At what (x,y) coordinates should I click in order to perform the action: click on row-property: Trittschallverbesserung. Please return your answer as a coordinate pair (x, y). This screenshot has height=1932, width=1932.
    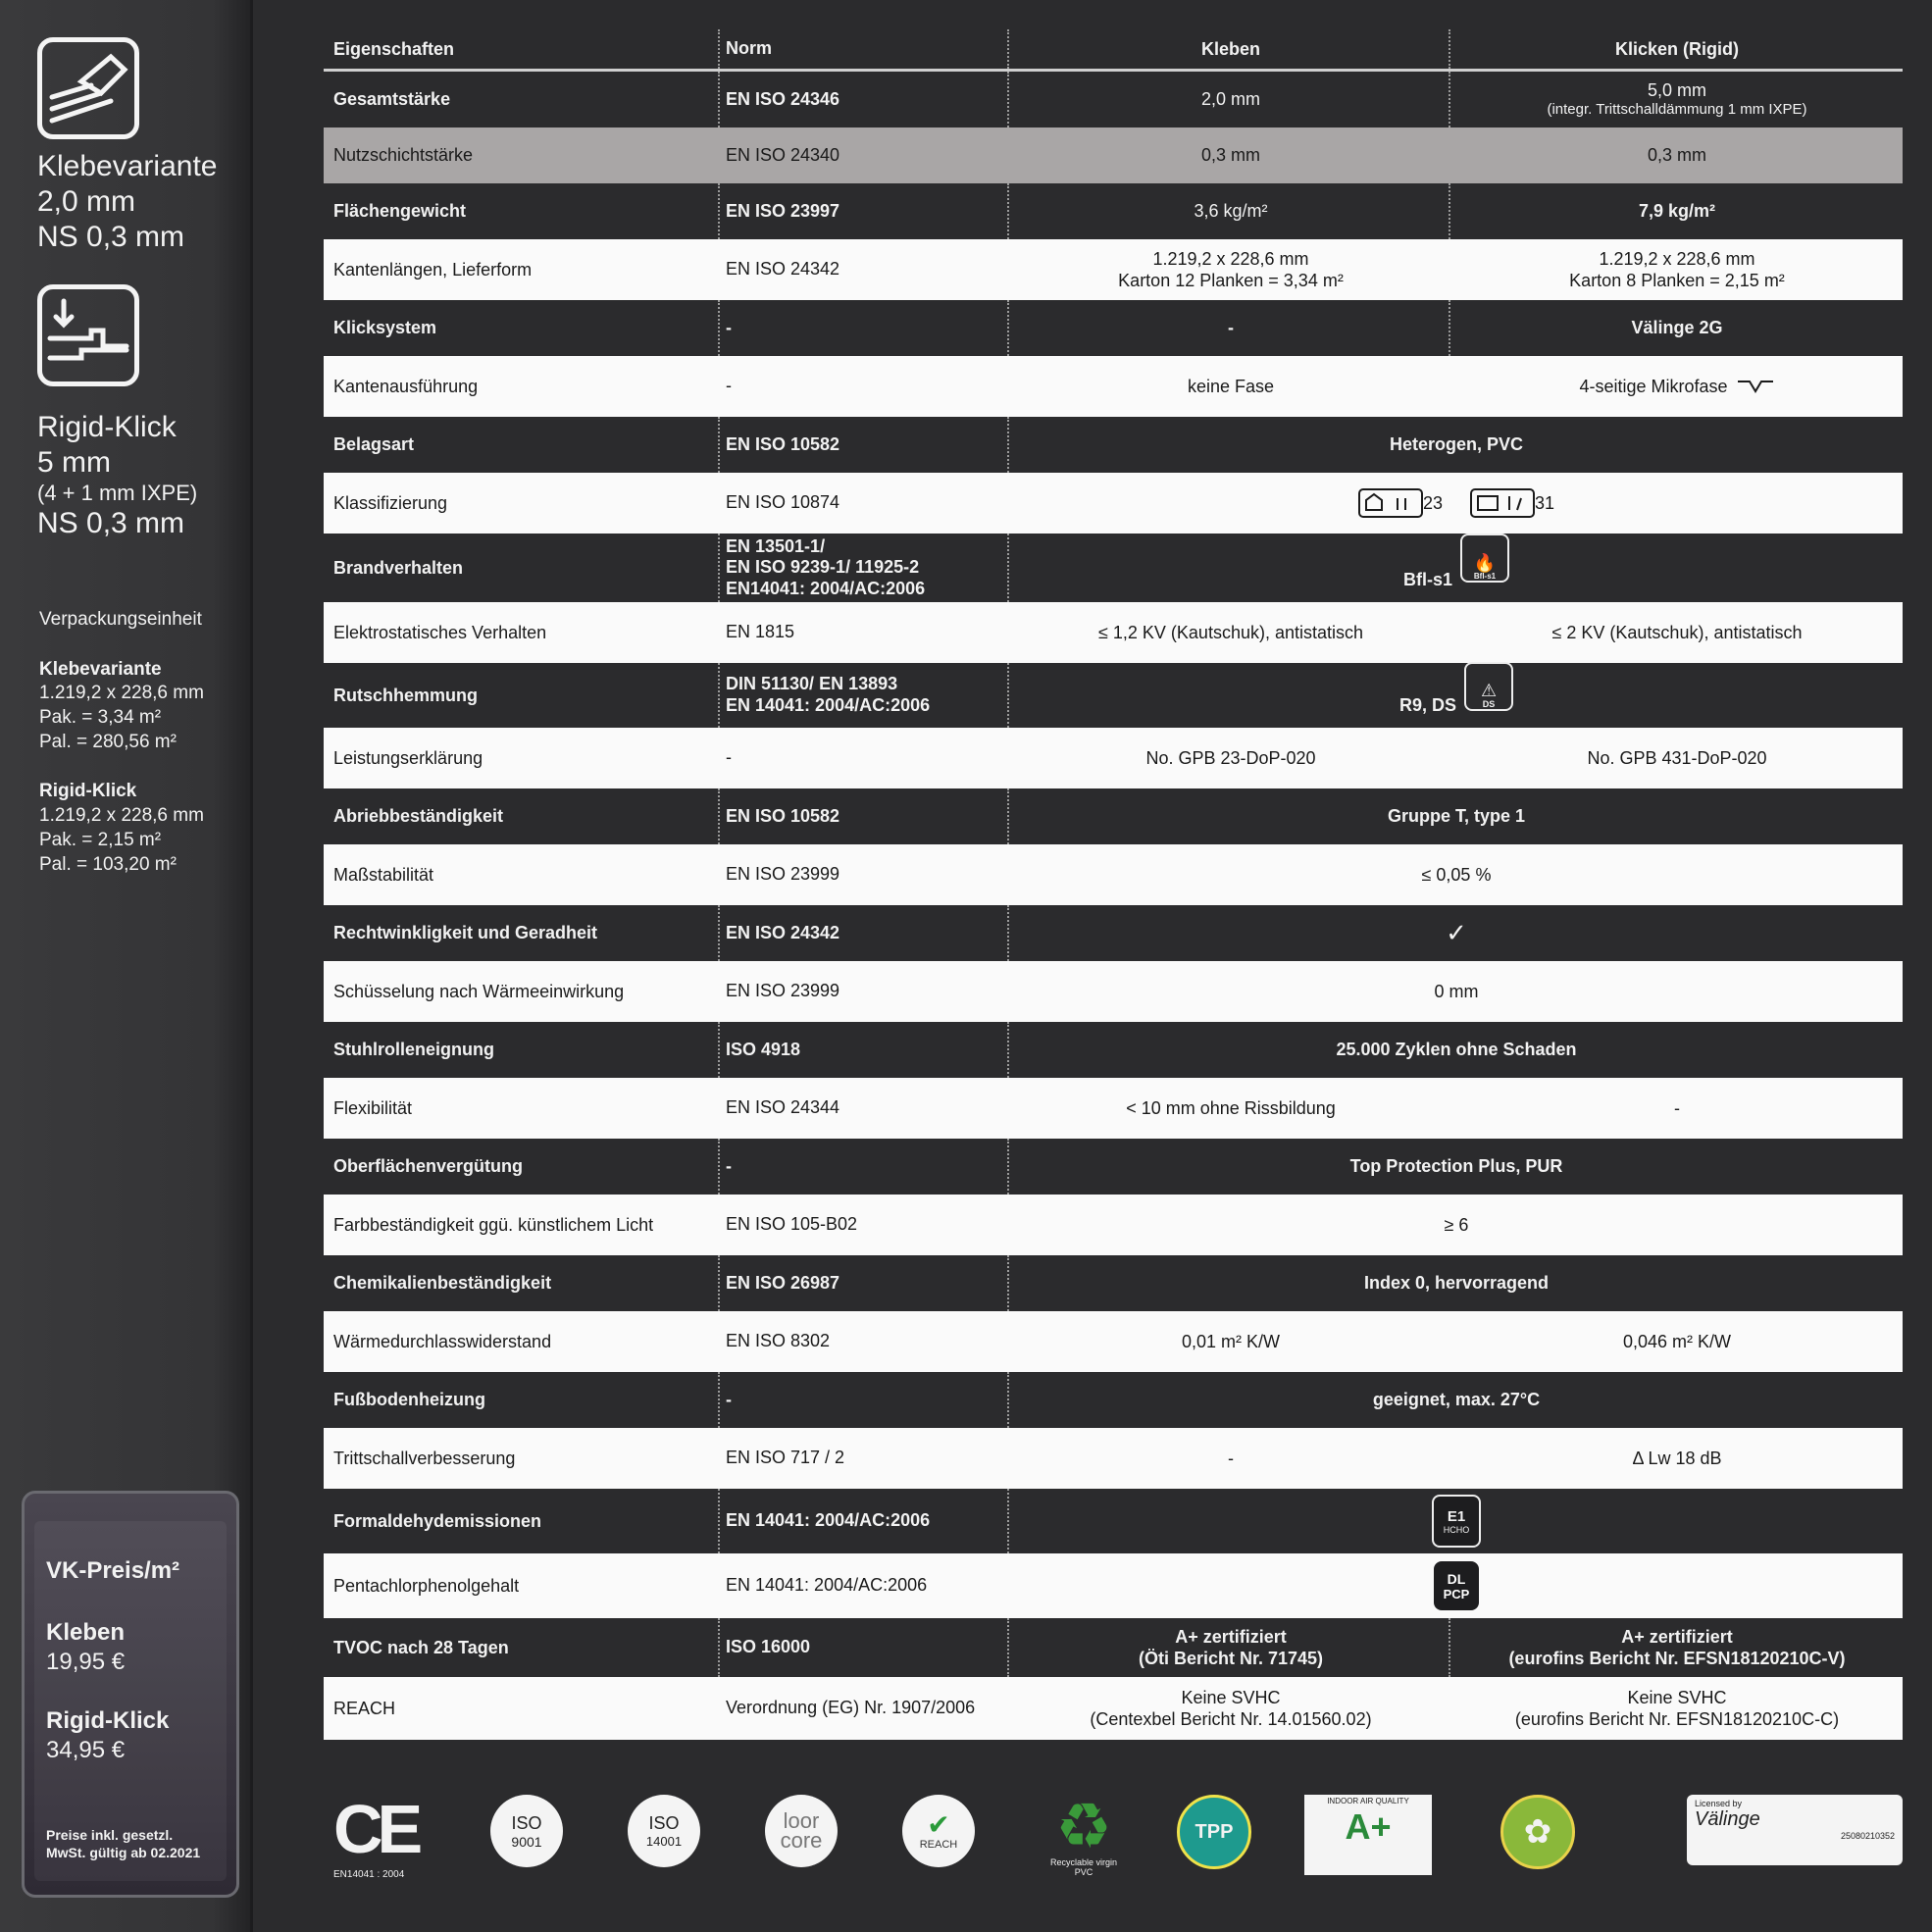
    Looking at the image, I should click on (425, 1458).